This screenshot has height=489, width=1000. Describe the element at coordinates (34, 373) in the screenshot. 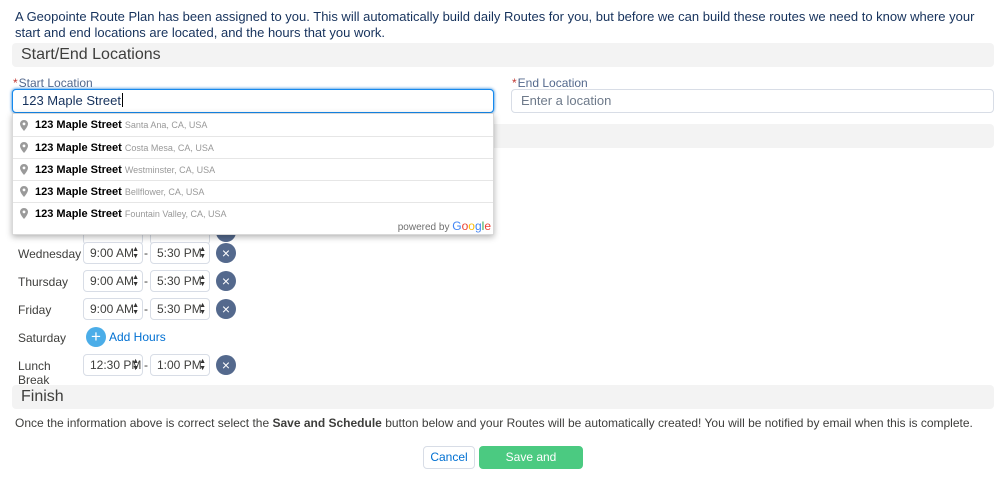

I see `day-label: Lunch Break` at that location.